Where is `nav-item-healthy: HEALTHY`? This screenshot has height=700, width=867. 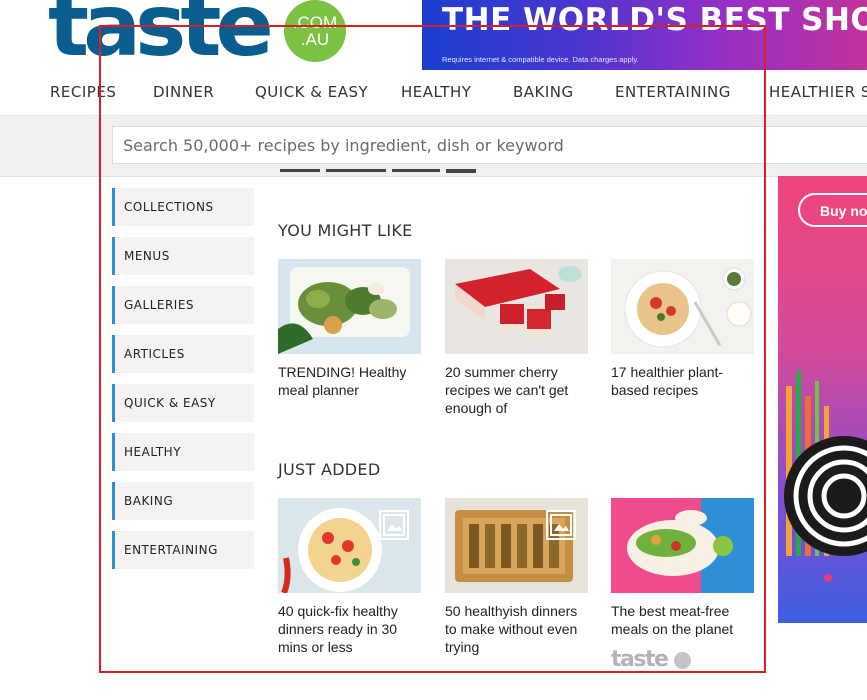
nav-item-healthy: HEALTHY is located at coordinates (436, 92).